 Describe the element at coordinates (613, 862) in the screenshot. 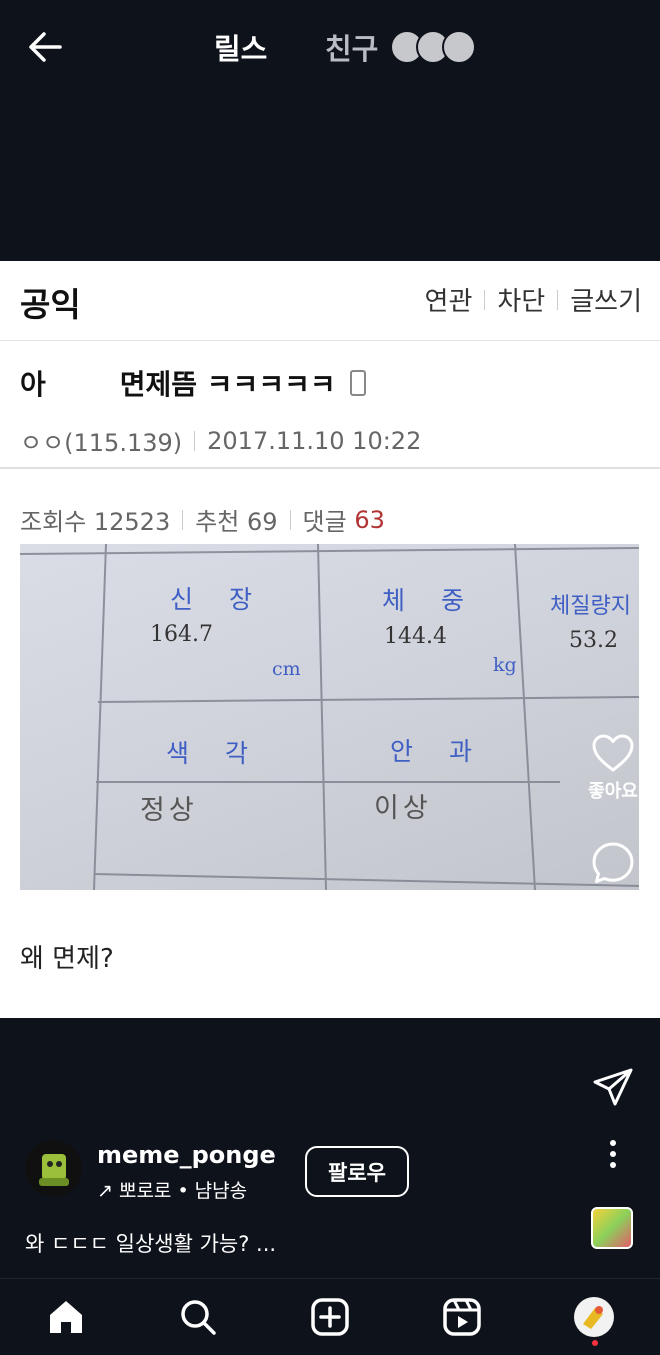

I see `comment-bubble-icon` at that location.